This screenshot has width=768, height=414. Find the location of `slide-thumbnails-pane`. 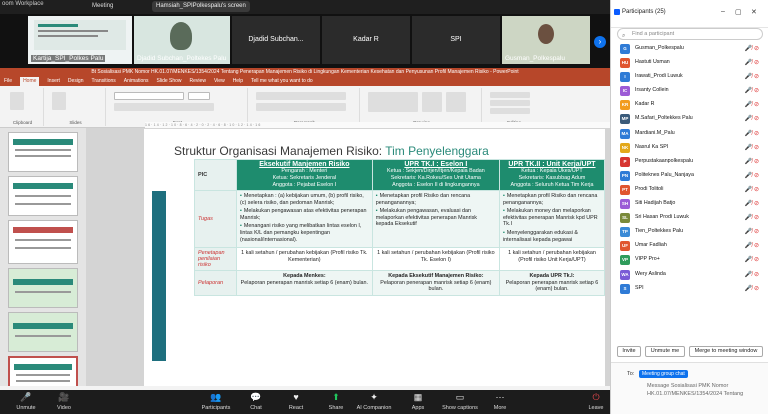

slide-thumbnails-pane is located at coordinates (43, 262).